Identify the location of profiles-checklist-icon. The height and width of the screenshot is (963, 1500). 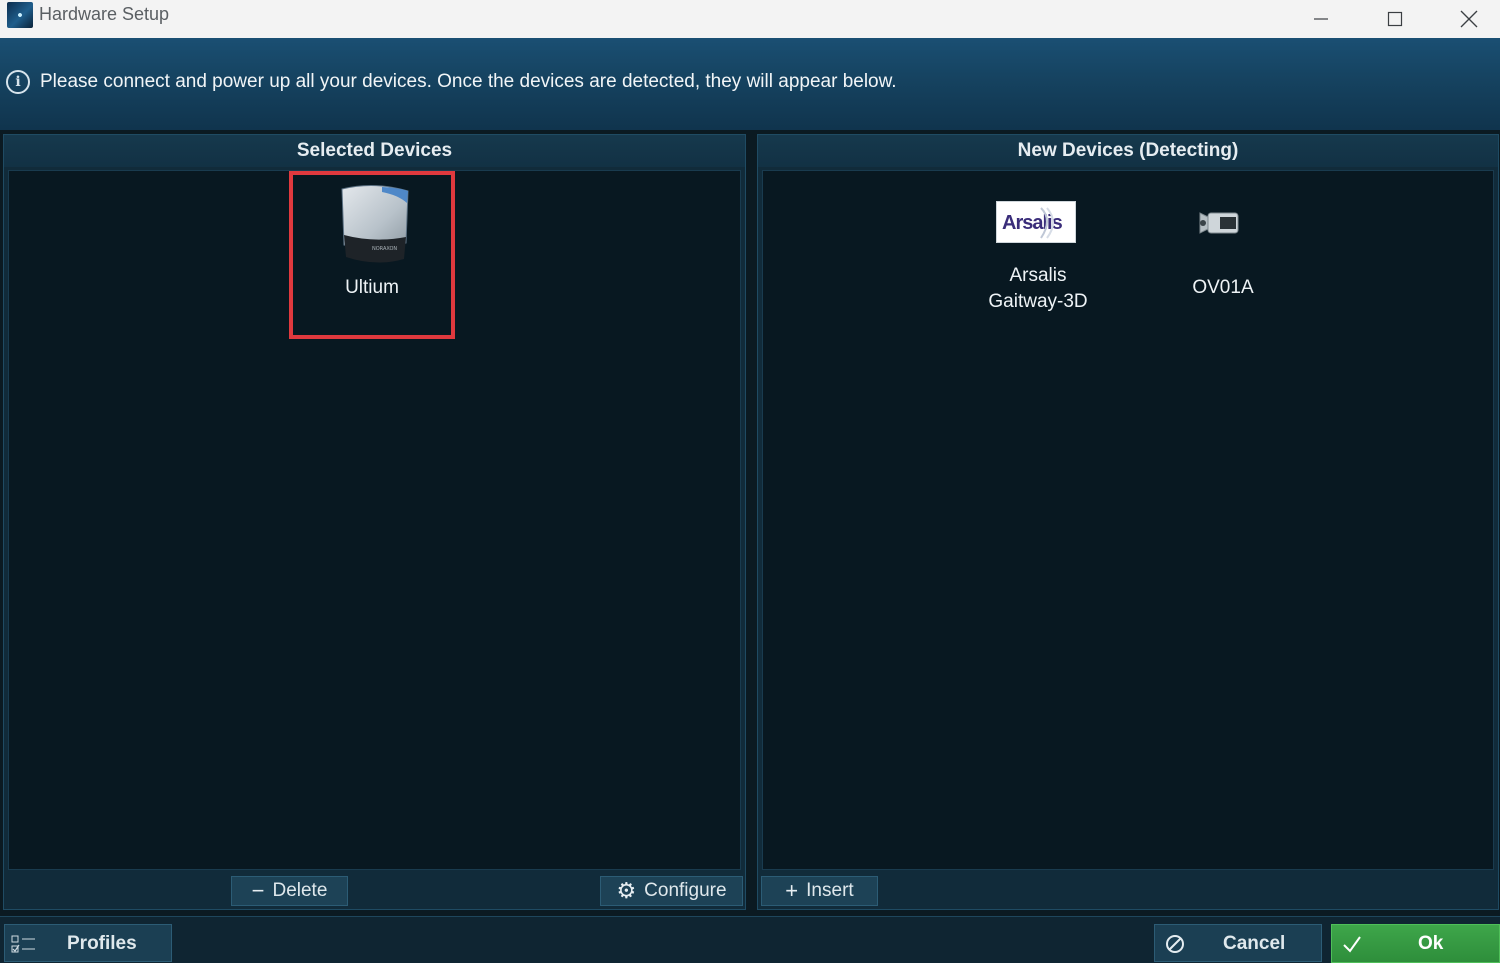
(23, 944).